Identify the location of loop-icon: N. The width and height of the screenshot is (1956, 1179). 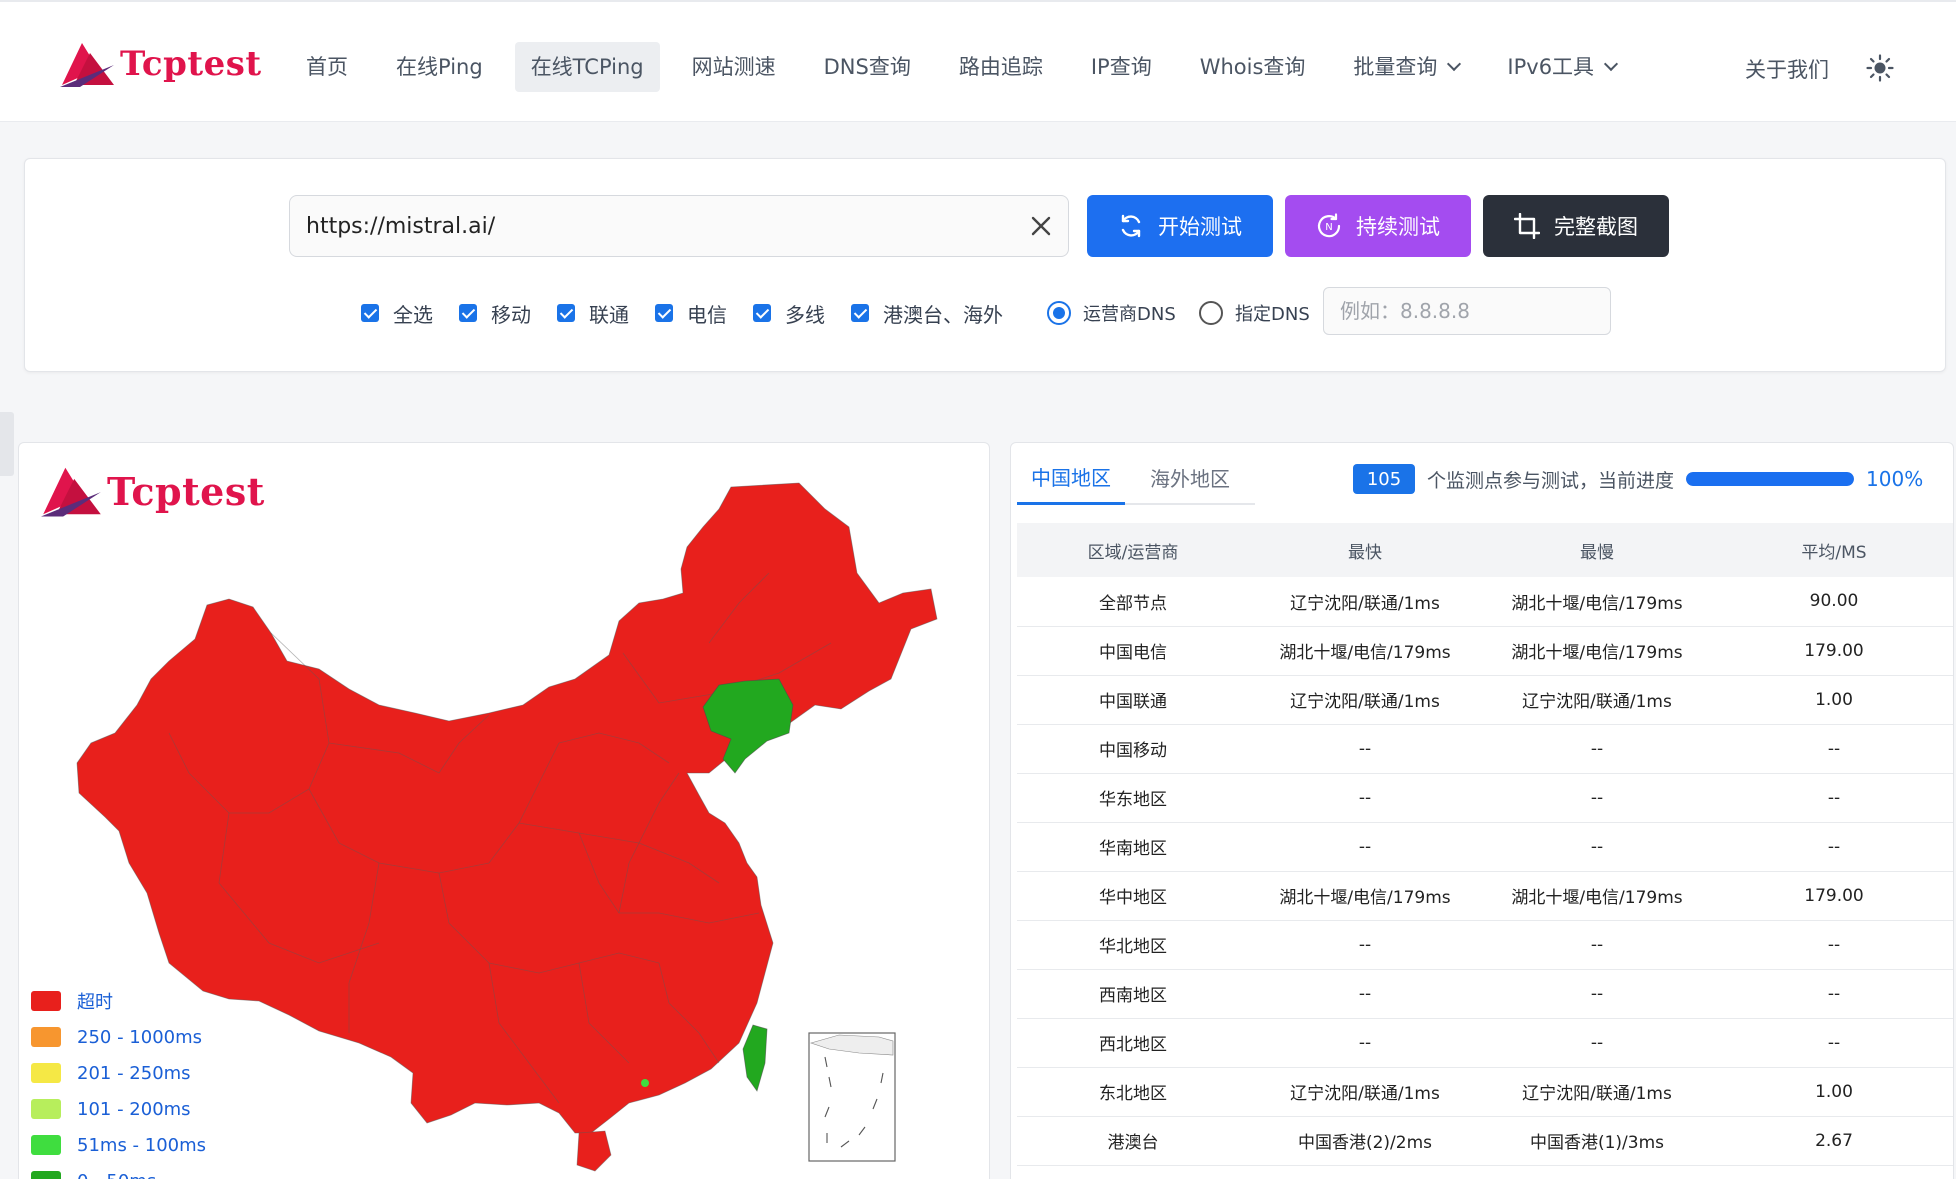
(1329, 225).